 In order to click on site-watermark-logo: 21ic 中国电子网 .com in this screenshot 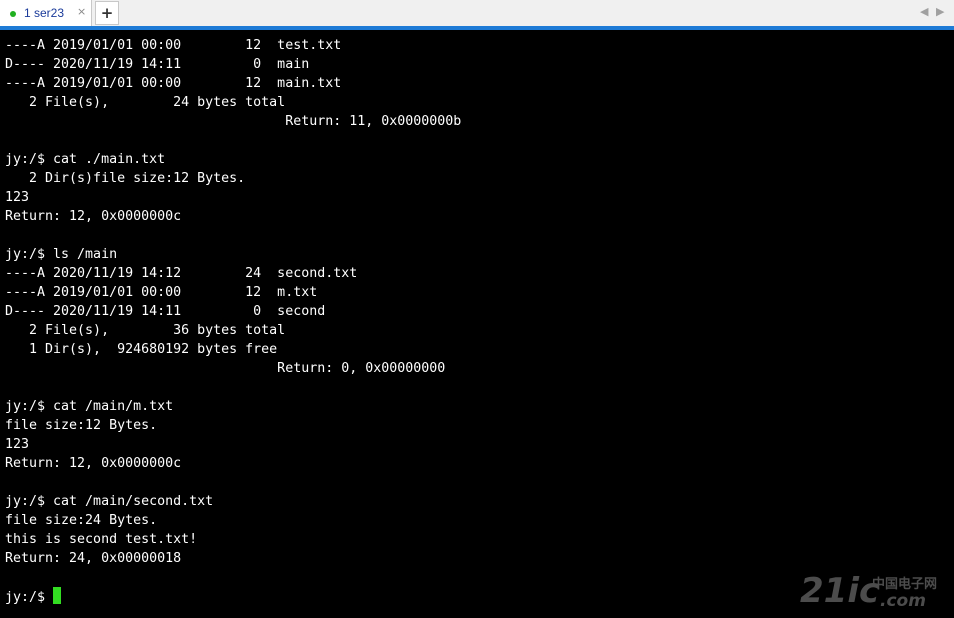, I will do `click(868, 591)`.